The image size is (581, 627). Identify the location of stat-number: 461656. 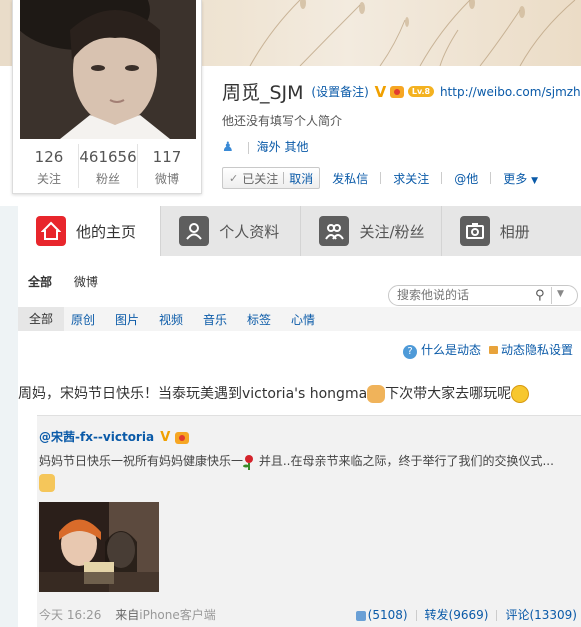
(108, 157).